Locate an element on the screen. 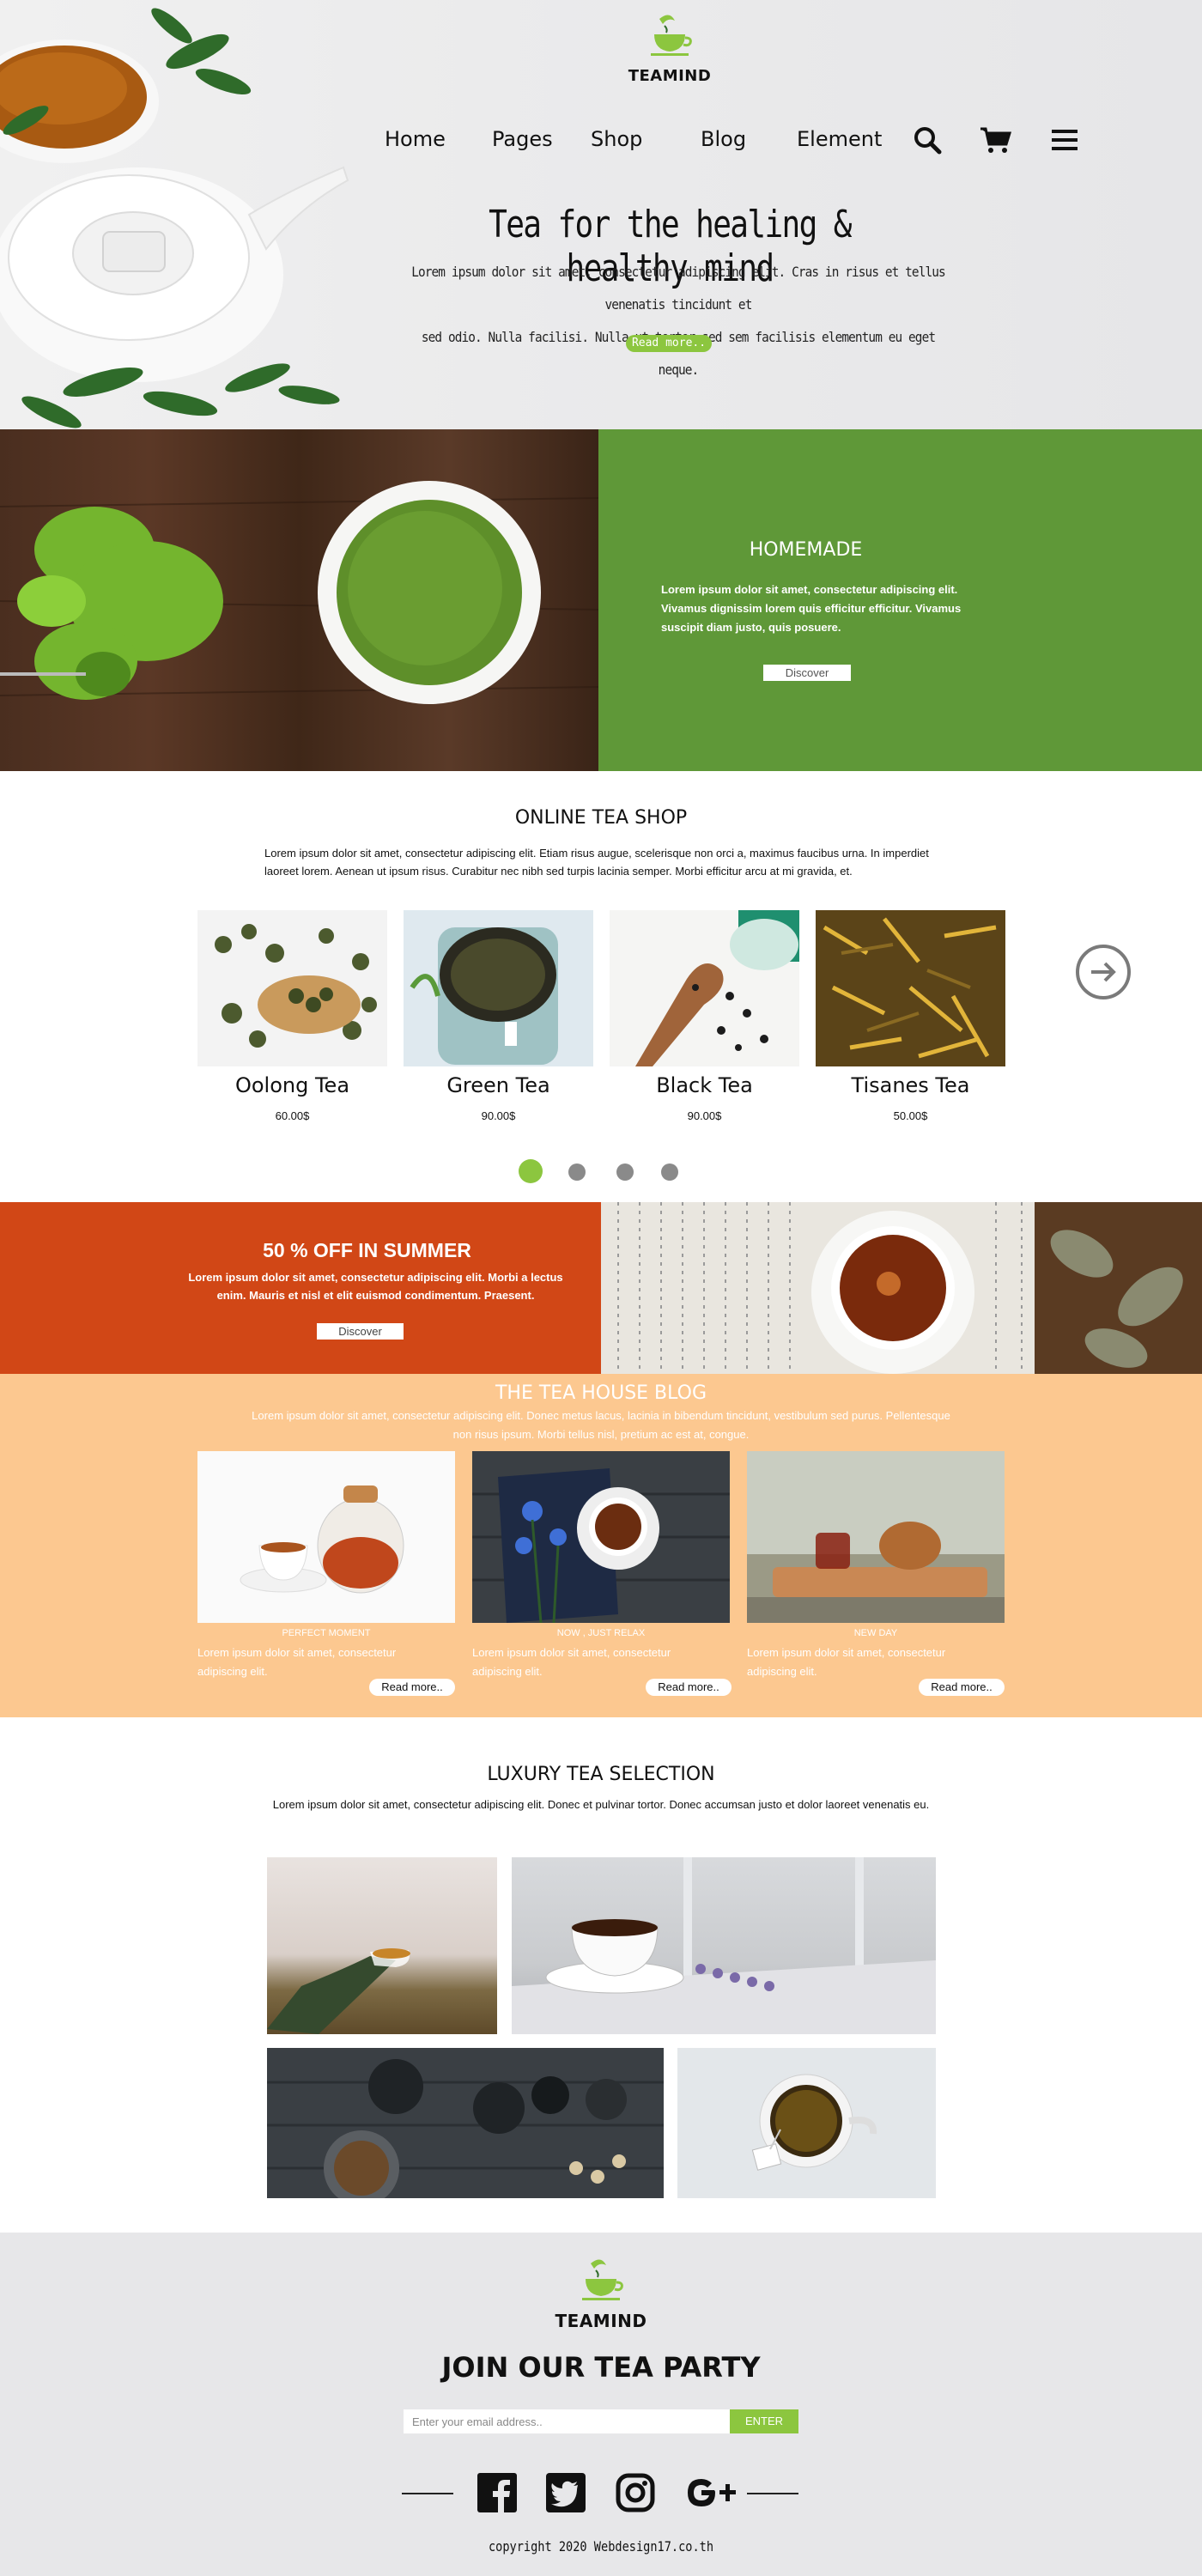 The width and height of the screenshot is (1202, 2576). blog-post-caption: NEW DAY is located at coordinates (875, 1633).